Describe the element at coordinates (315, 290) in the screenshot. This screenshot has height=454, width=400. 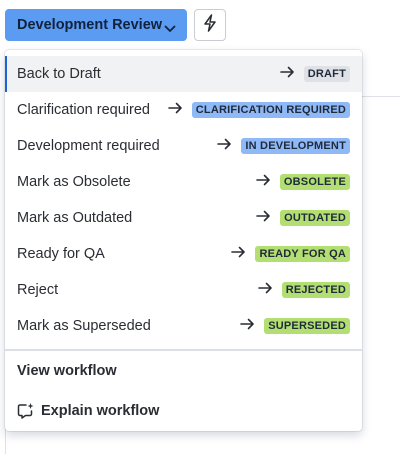
I see `status-lozenge: REJECTED` at that location.